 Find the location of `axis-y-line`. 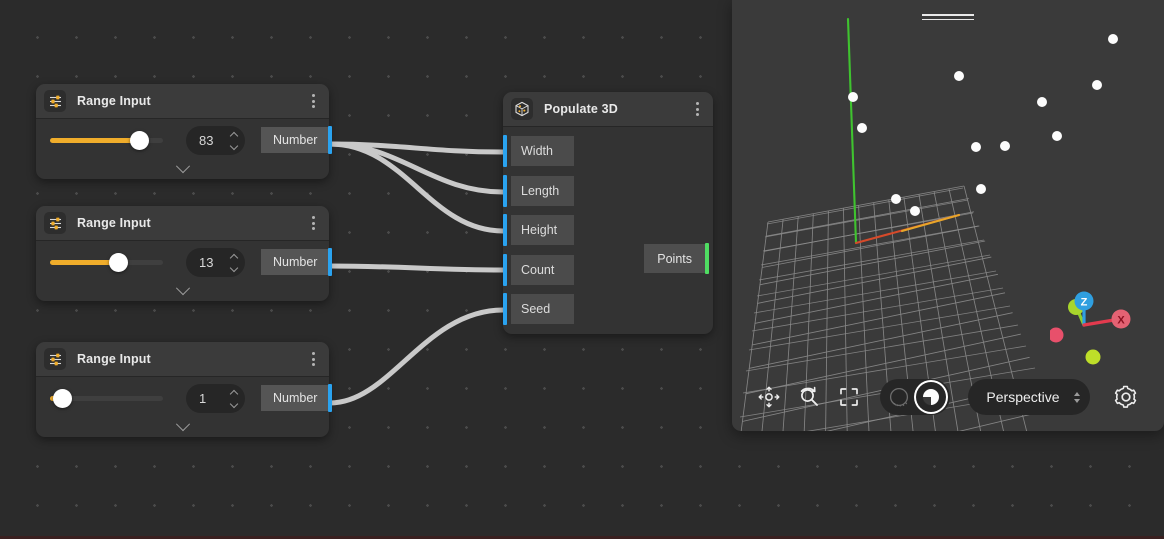

axis-y-line is located at coordinates (852, 131).